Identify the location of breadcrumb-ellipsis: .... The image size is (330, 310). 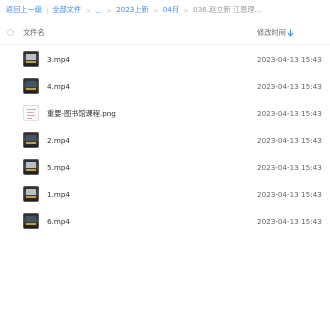
(98, 10).